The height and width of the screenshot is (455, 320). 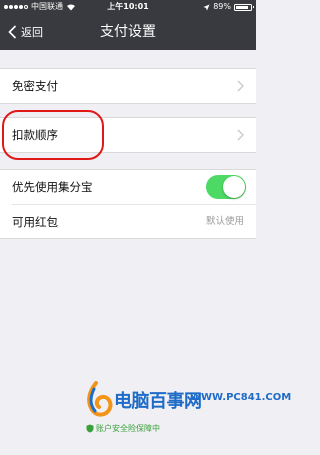 I want to click on watermark-url: WWW.PC841.COM, so click(x=241, y=397).